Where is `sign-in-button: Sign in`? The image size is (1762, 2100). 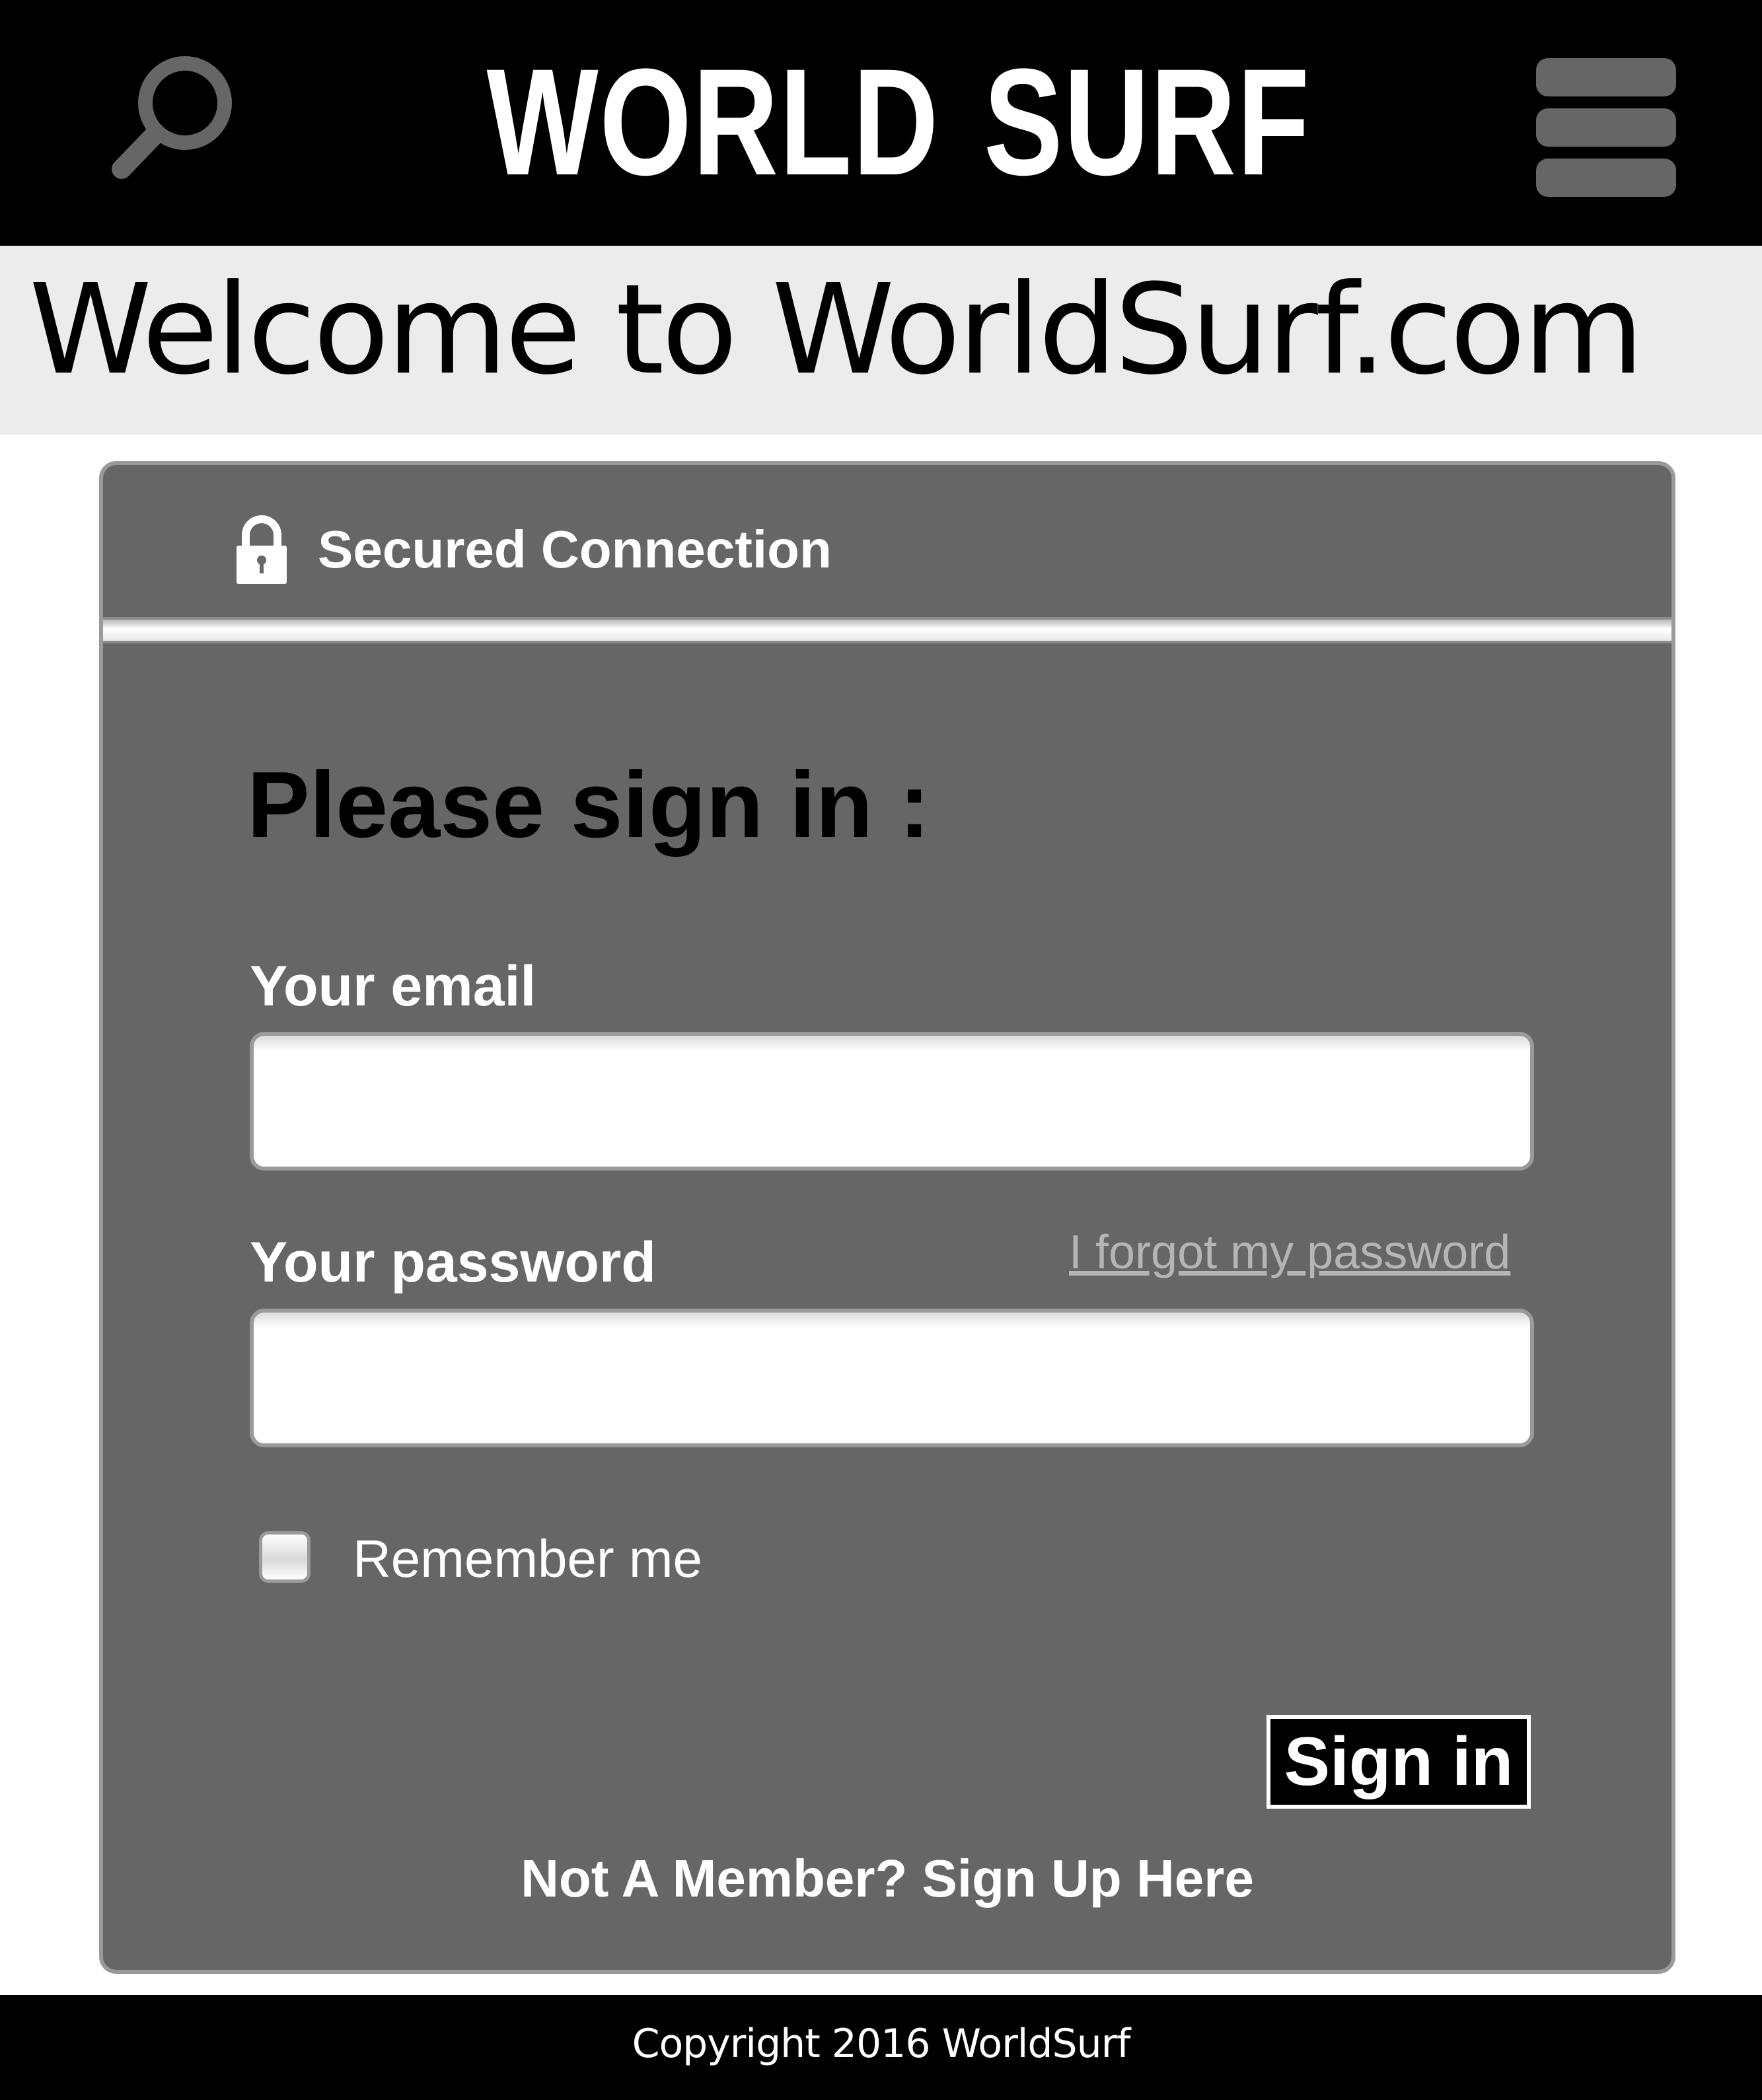 sign-in-button: Sign in is located at coordinates (1398, 1762).